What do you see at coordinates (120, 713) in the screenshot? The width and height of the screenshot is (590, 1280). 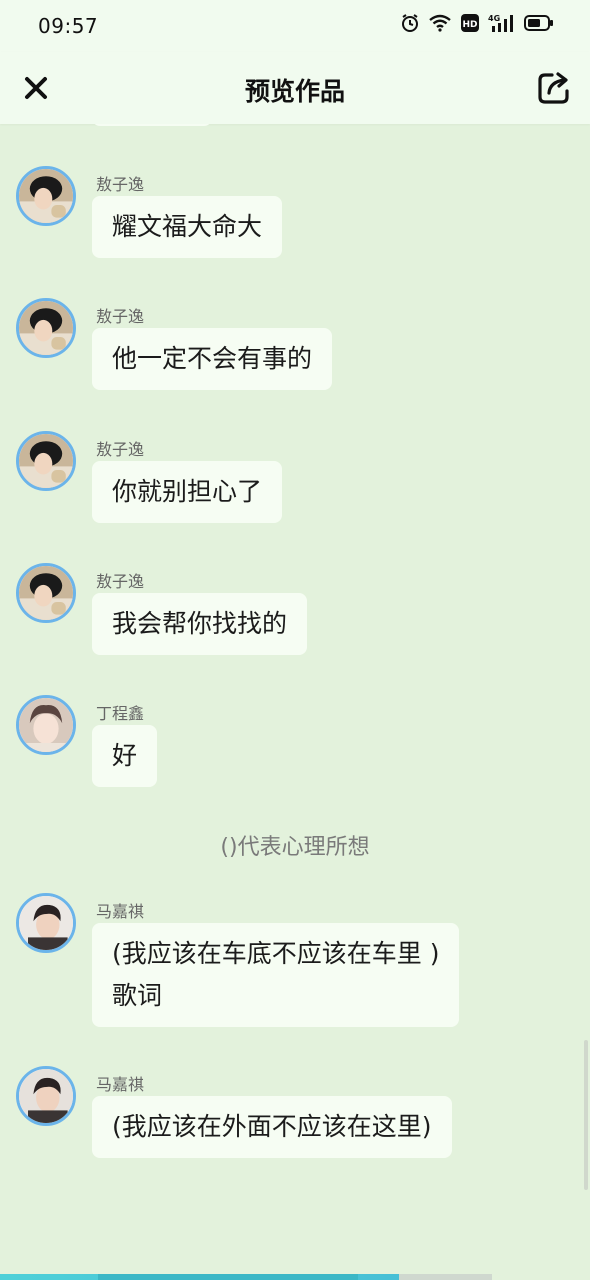 I see `sender-name: 丁程鑫` at bounding box center [120, 713].